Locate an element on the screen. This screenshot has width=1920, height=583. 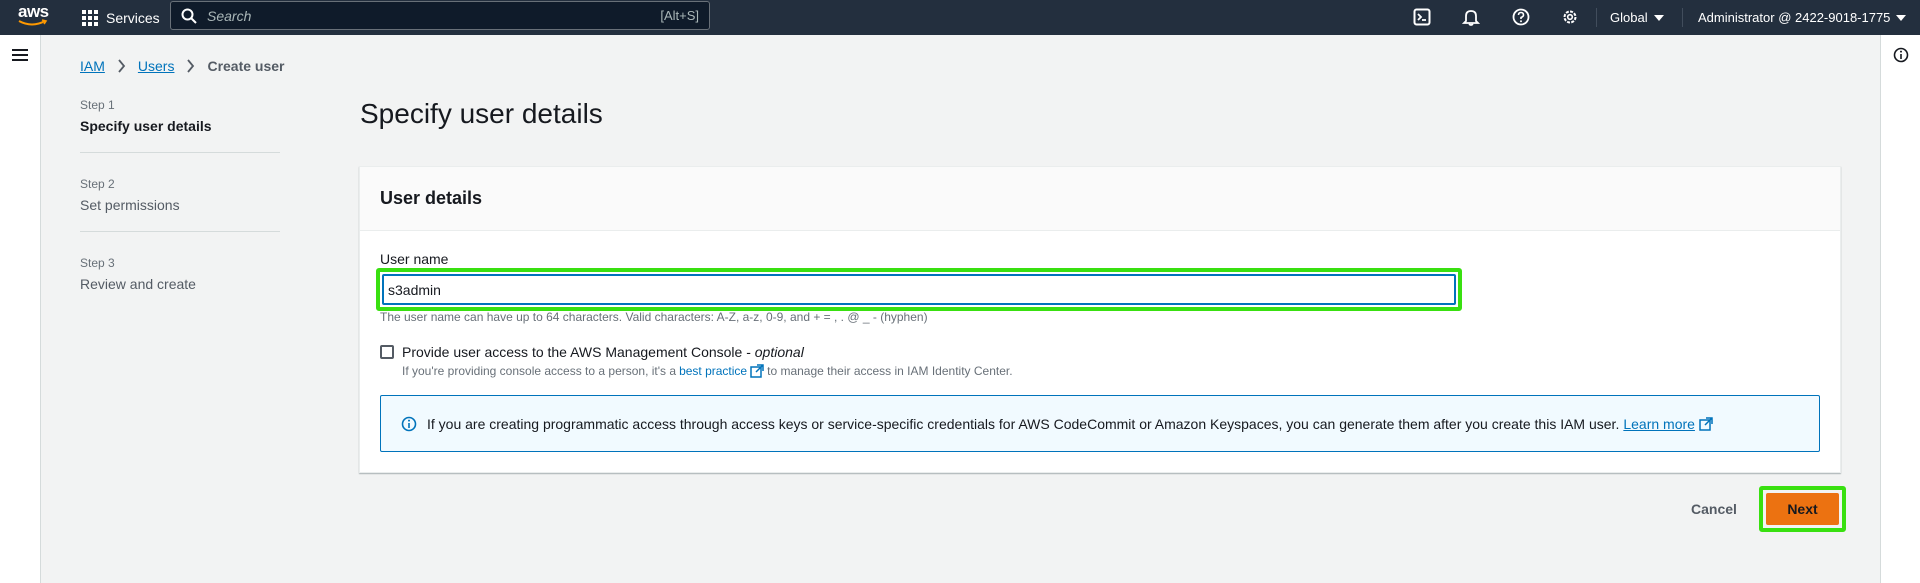
breadcrumb-users-link: Users is located at coordinates (156, 66).